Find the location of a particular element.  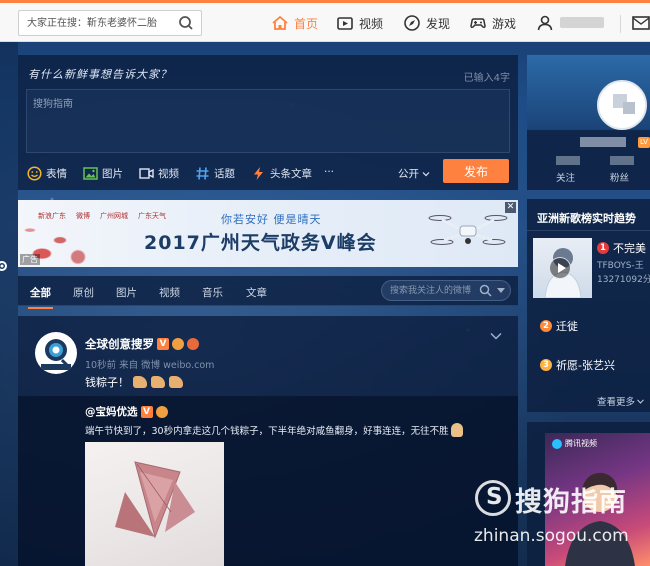

left-strip is located at coordinates (9, 304).